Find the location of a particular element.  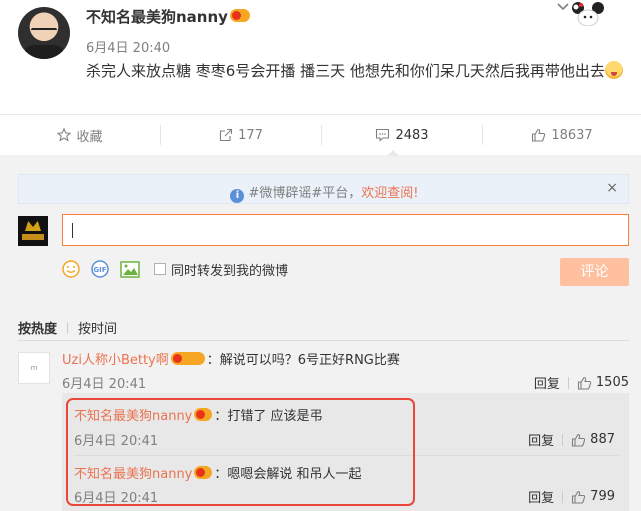

fan-badge-icon is located at coordinates (187, 358).